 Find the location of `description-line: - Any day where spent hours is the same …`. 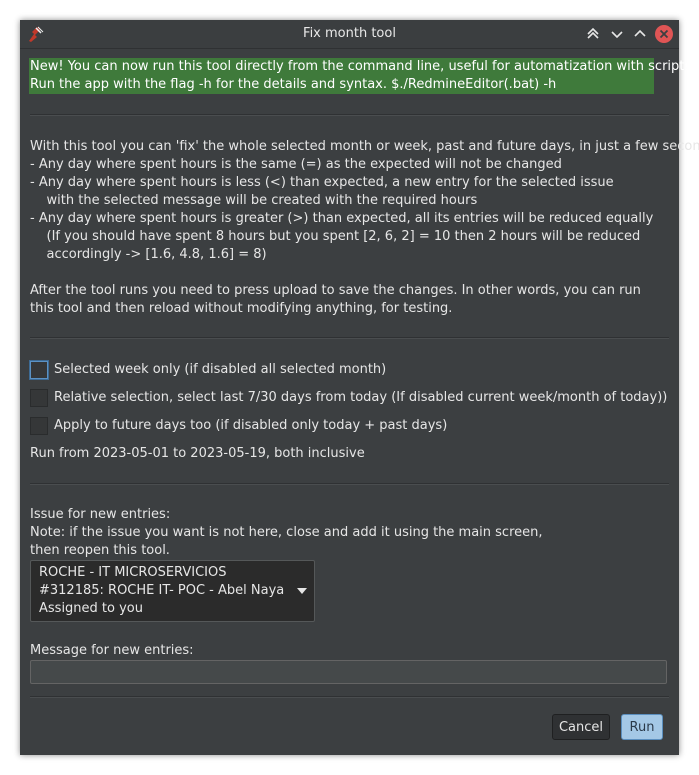

description-line: - Any day where spent hours is the same … is located at coordinates (296, 164).